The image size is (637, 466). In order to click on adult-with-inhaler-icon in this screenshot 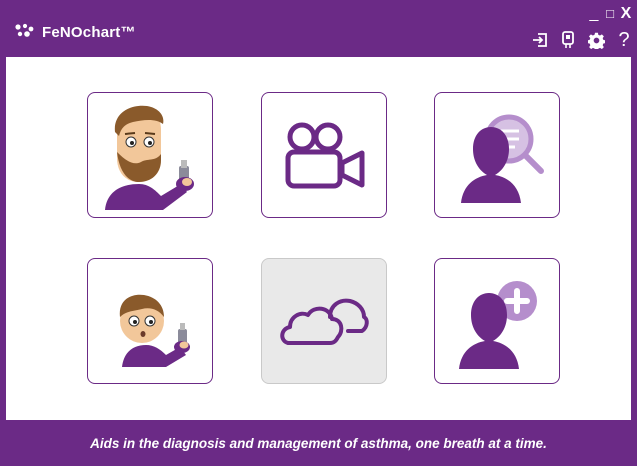, I will do `click(149, 157)`.